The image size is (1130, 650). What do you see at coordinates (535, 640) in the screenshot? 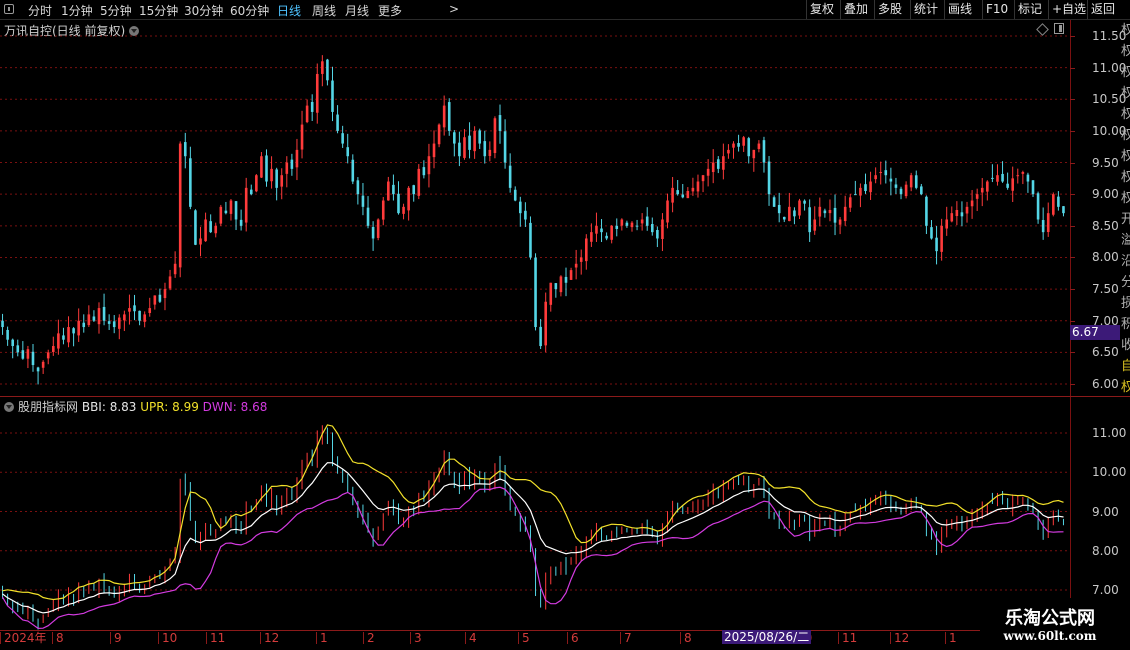
I see `date-axis: 2024年891011121234567891011121` at bounding box center [535, 640].